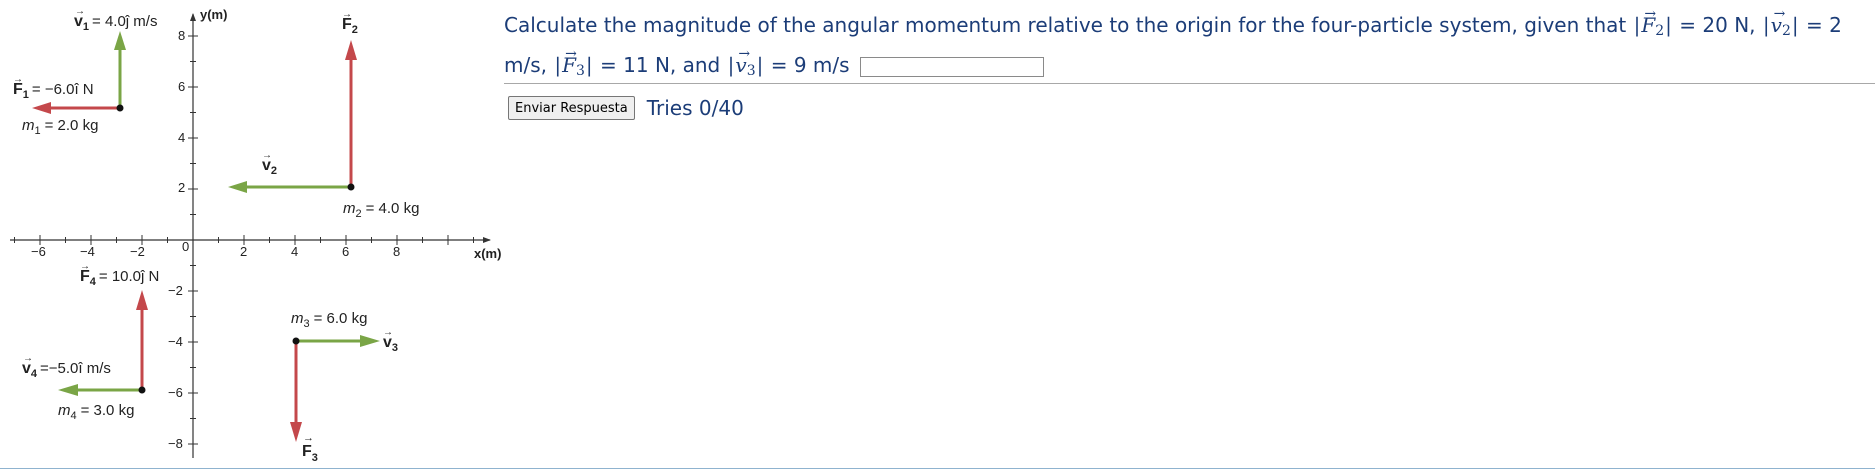 The image size is (1875, 470). I want to click on v2-arrow-head, so click(237, 187).